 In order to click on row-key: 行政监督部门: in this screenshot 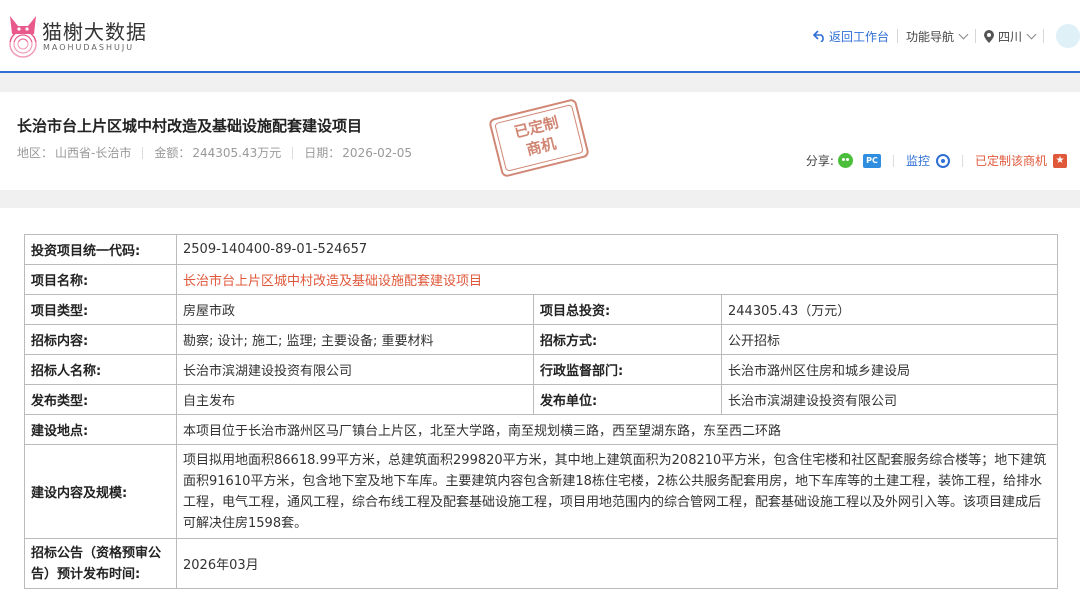, I will do `click(627, 369)`.